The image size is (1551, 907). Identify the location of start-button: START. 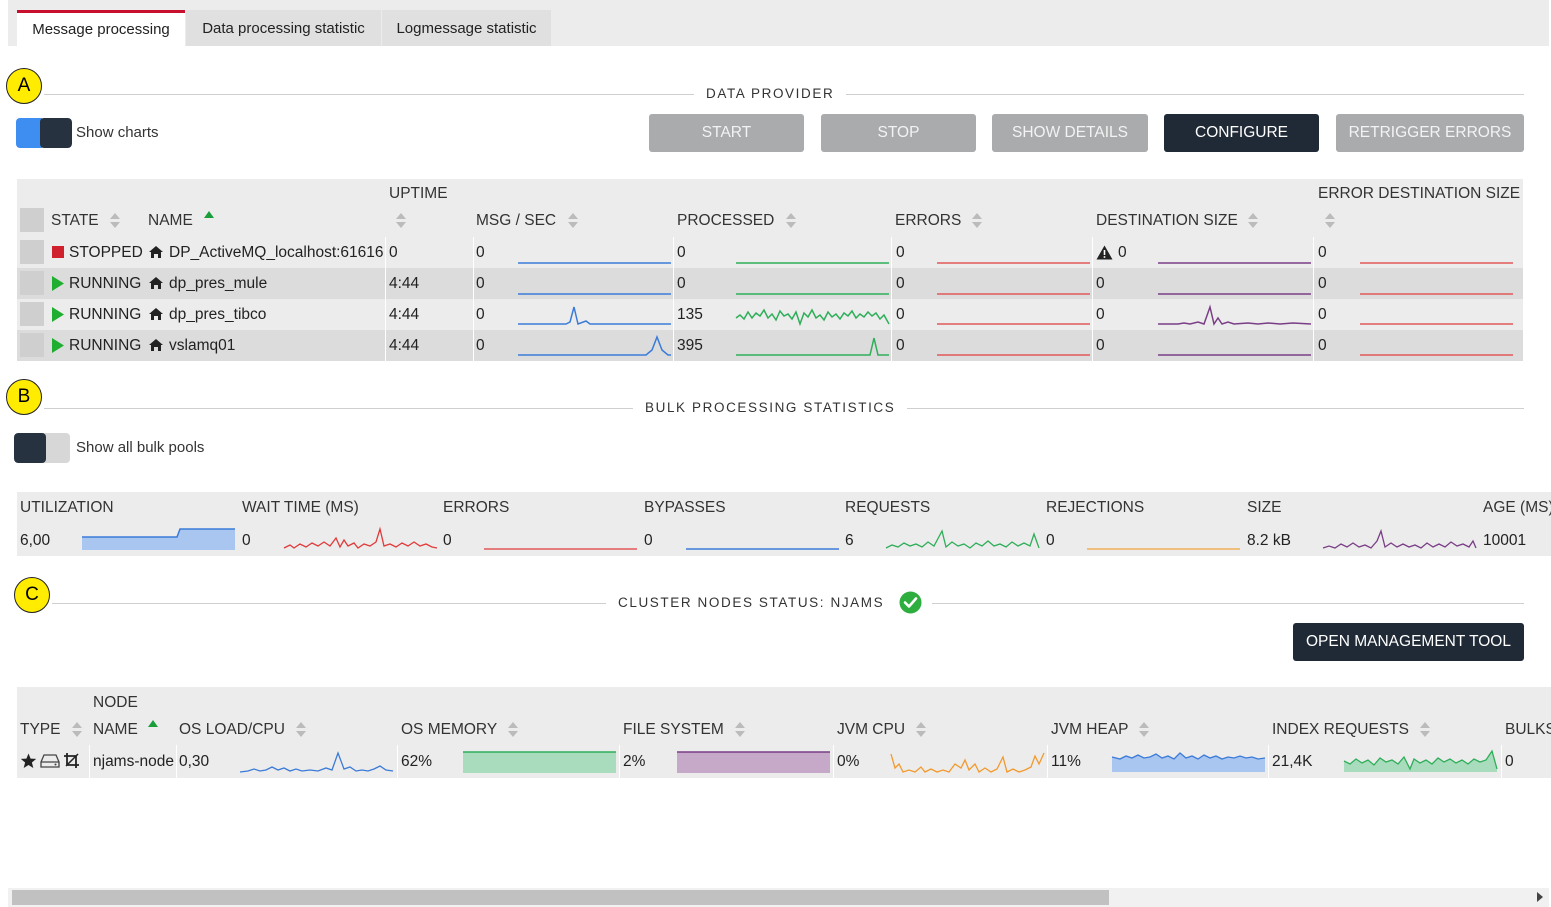
(726, 133).